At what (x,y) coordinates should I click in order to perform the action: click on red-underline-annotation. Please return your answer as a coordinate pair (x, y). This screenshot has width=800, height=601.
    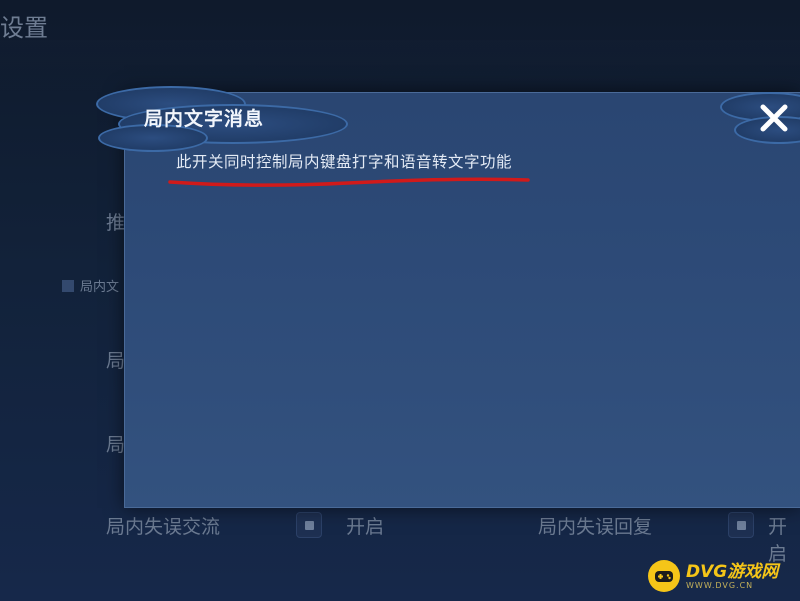
    Looking at the image, I should click on (349, 182).